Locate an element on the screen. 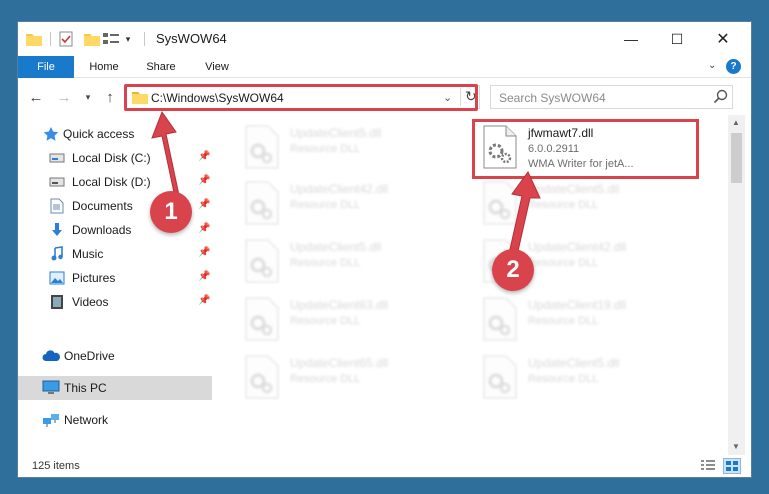 The image size is (769, 494). sidebar-item-pictures: Pictures 📌 is located at coordinates (115, 278).